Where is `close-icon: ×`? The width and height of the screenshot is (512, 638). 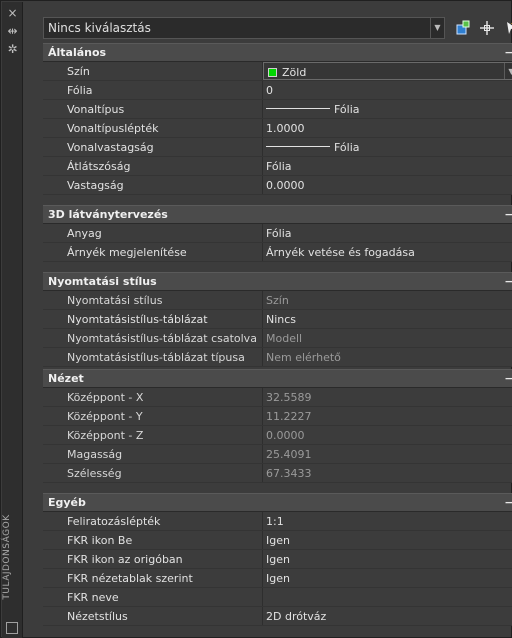
close-icon: × is located at coordinates (12, 13).